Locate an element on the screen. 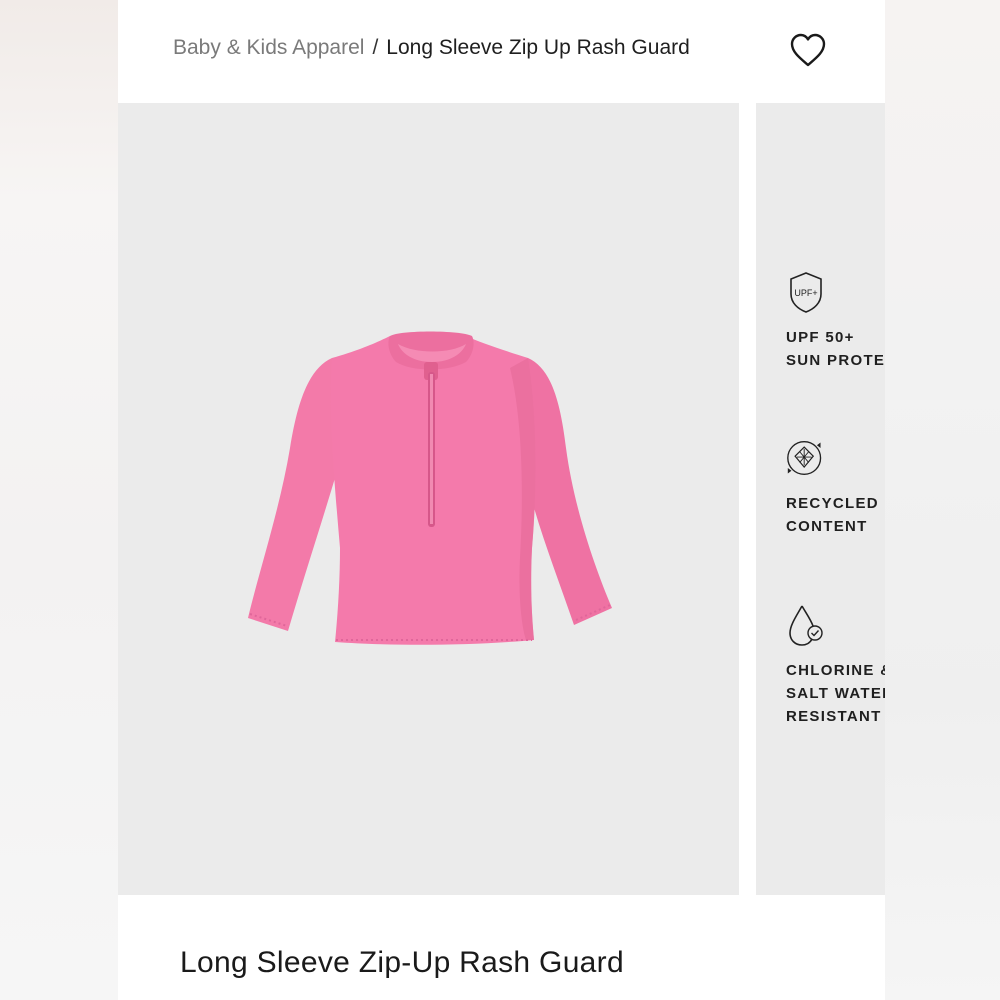  product-features-panel: UPF+ UPF 50+ SUN PROTEC RECYCLED CONTENT is located at coordinates (820, 499).